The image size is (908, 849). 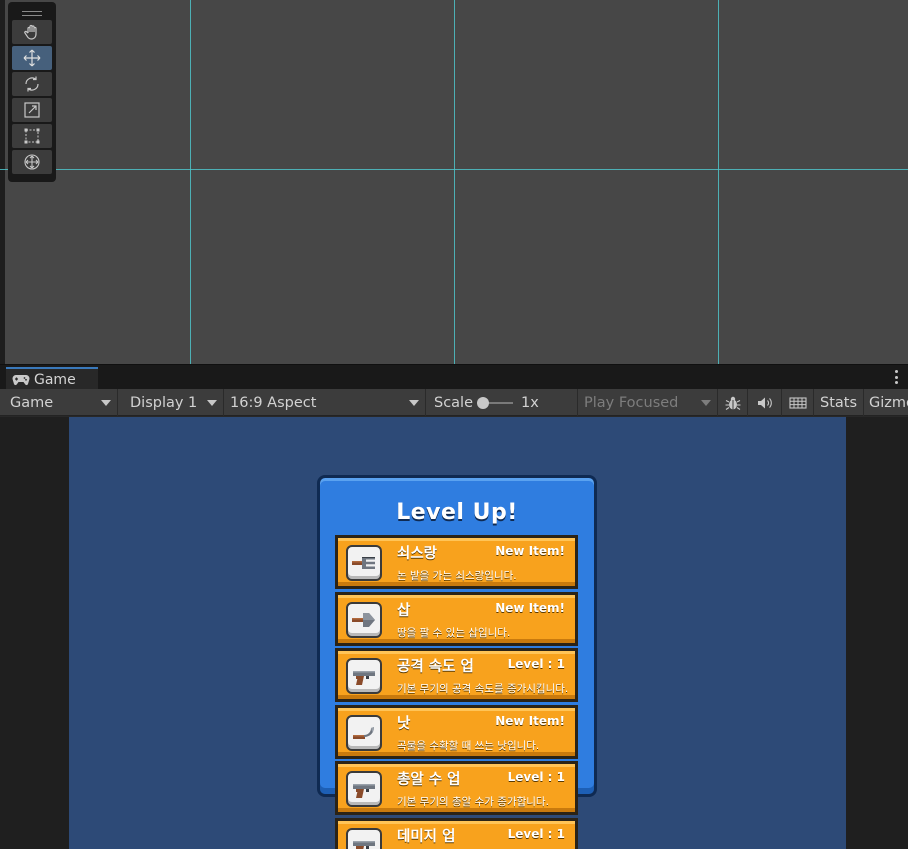 I want to click on level-up-option: 낫 New Item! 곡물을 수확할 때 쓰는 낫입니다., so click(x=456, y=732).